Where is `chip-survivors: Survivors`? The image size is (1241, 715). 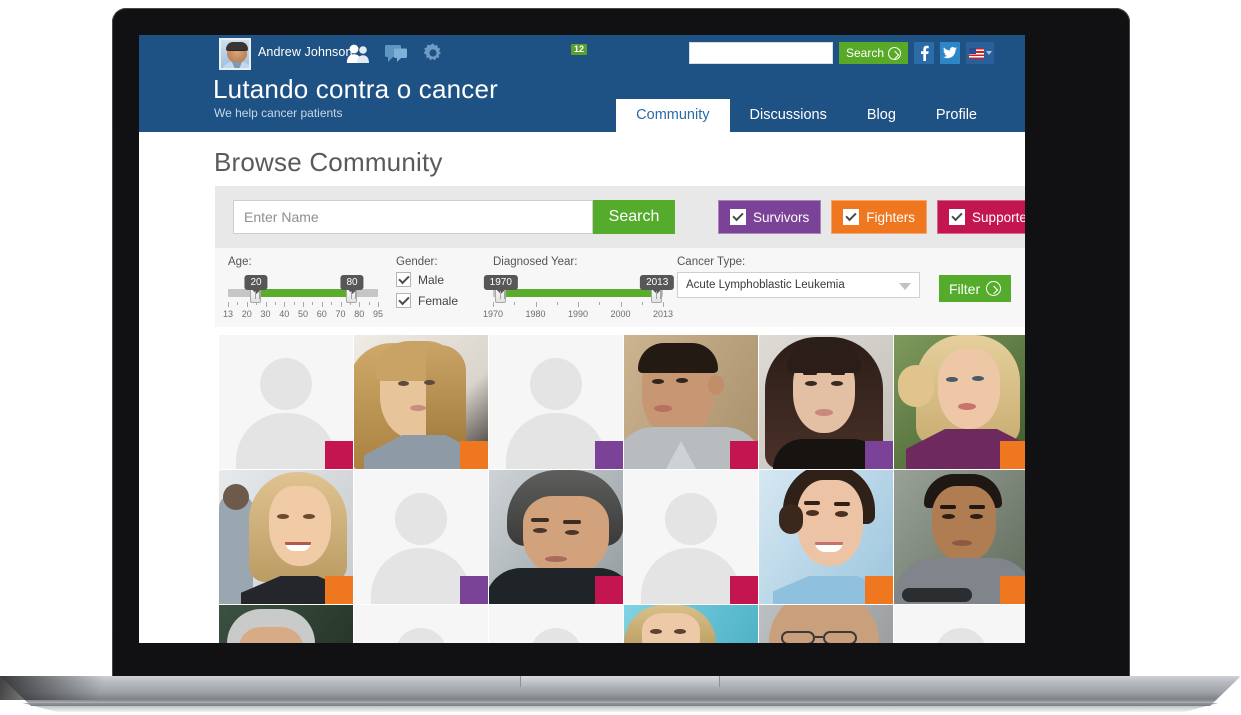 chip-survivors: Survivors is located at coordinates (770, 217).